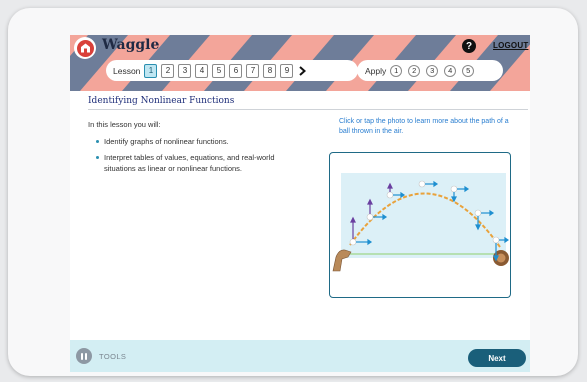 This screenshot has height=382, width=587. Describe the element at coordinates (308, 109) in the screenshot. I see `title-divider` at that location.